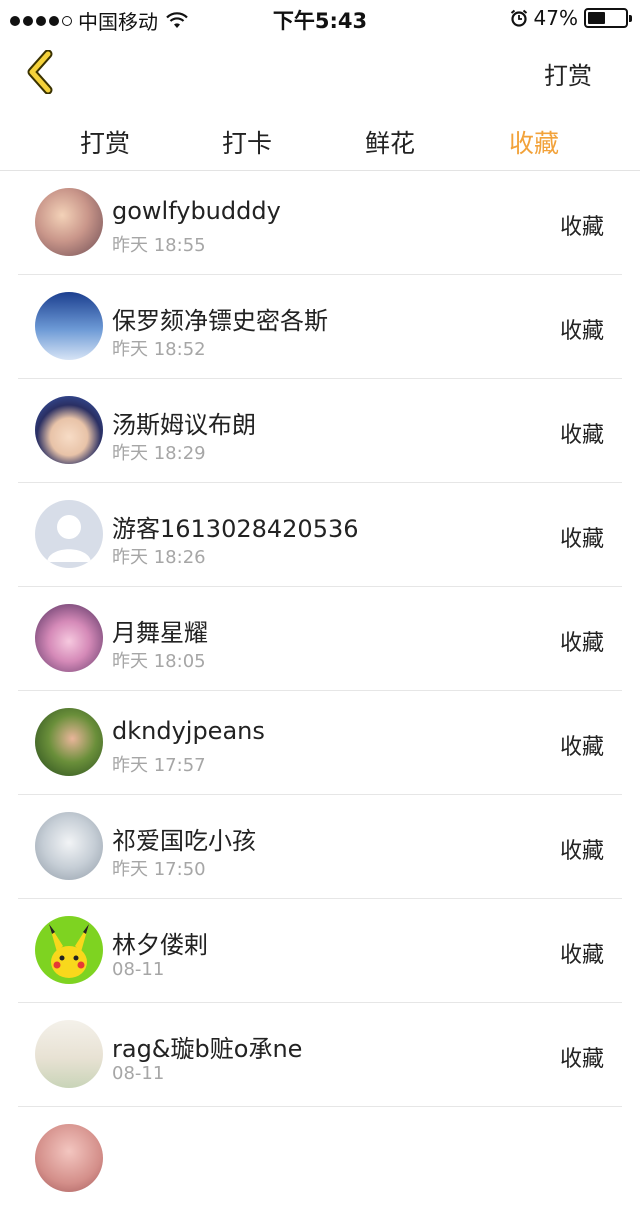  What do you see at coordinates (568, 73) in the screenshot?
I see `reward-button: 打赏` at bounding box center [568, 73].